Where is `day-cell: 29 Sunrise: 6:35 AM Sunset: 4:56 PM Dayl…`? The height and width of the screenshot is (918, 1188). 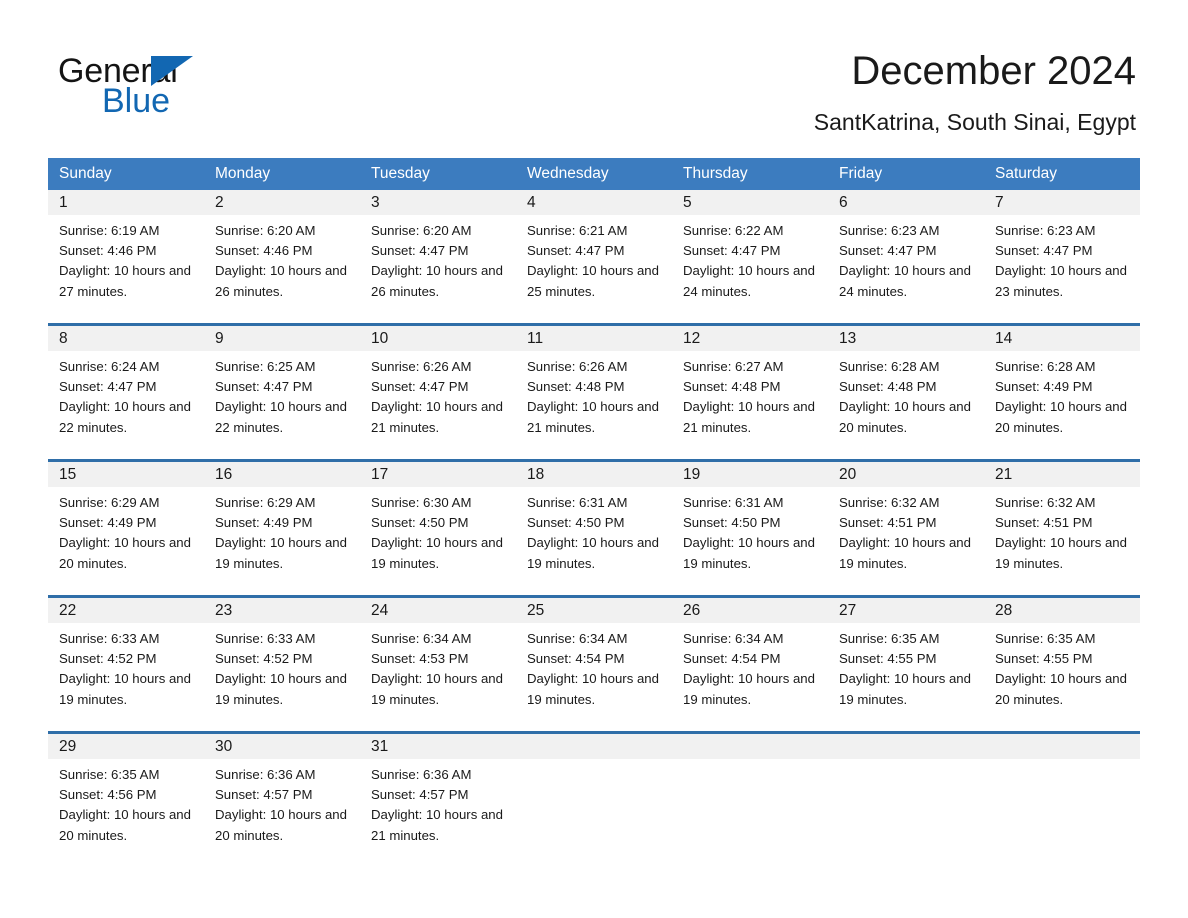
day-cell: 29 Sunrise: 6:35 AM Sunset: 4:56 PM Dayl… is located at coordinates (126, 796).